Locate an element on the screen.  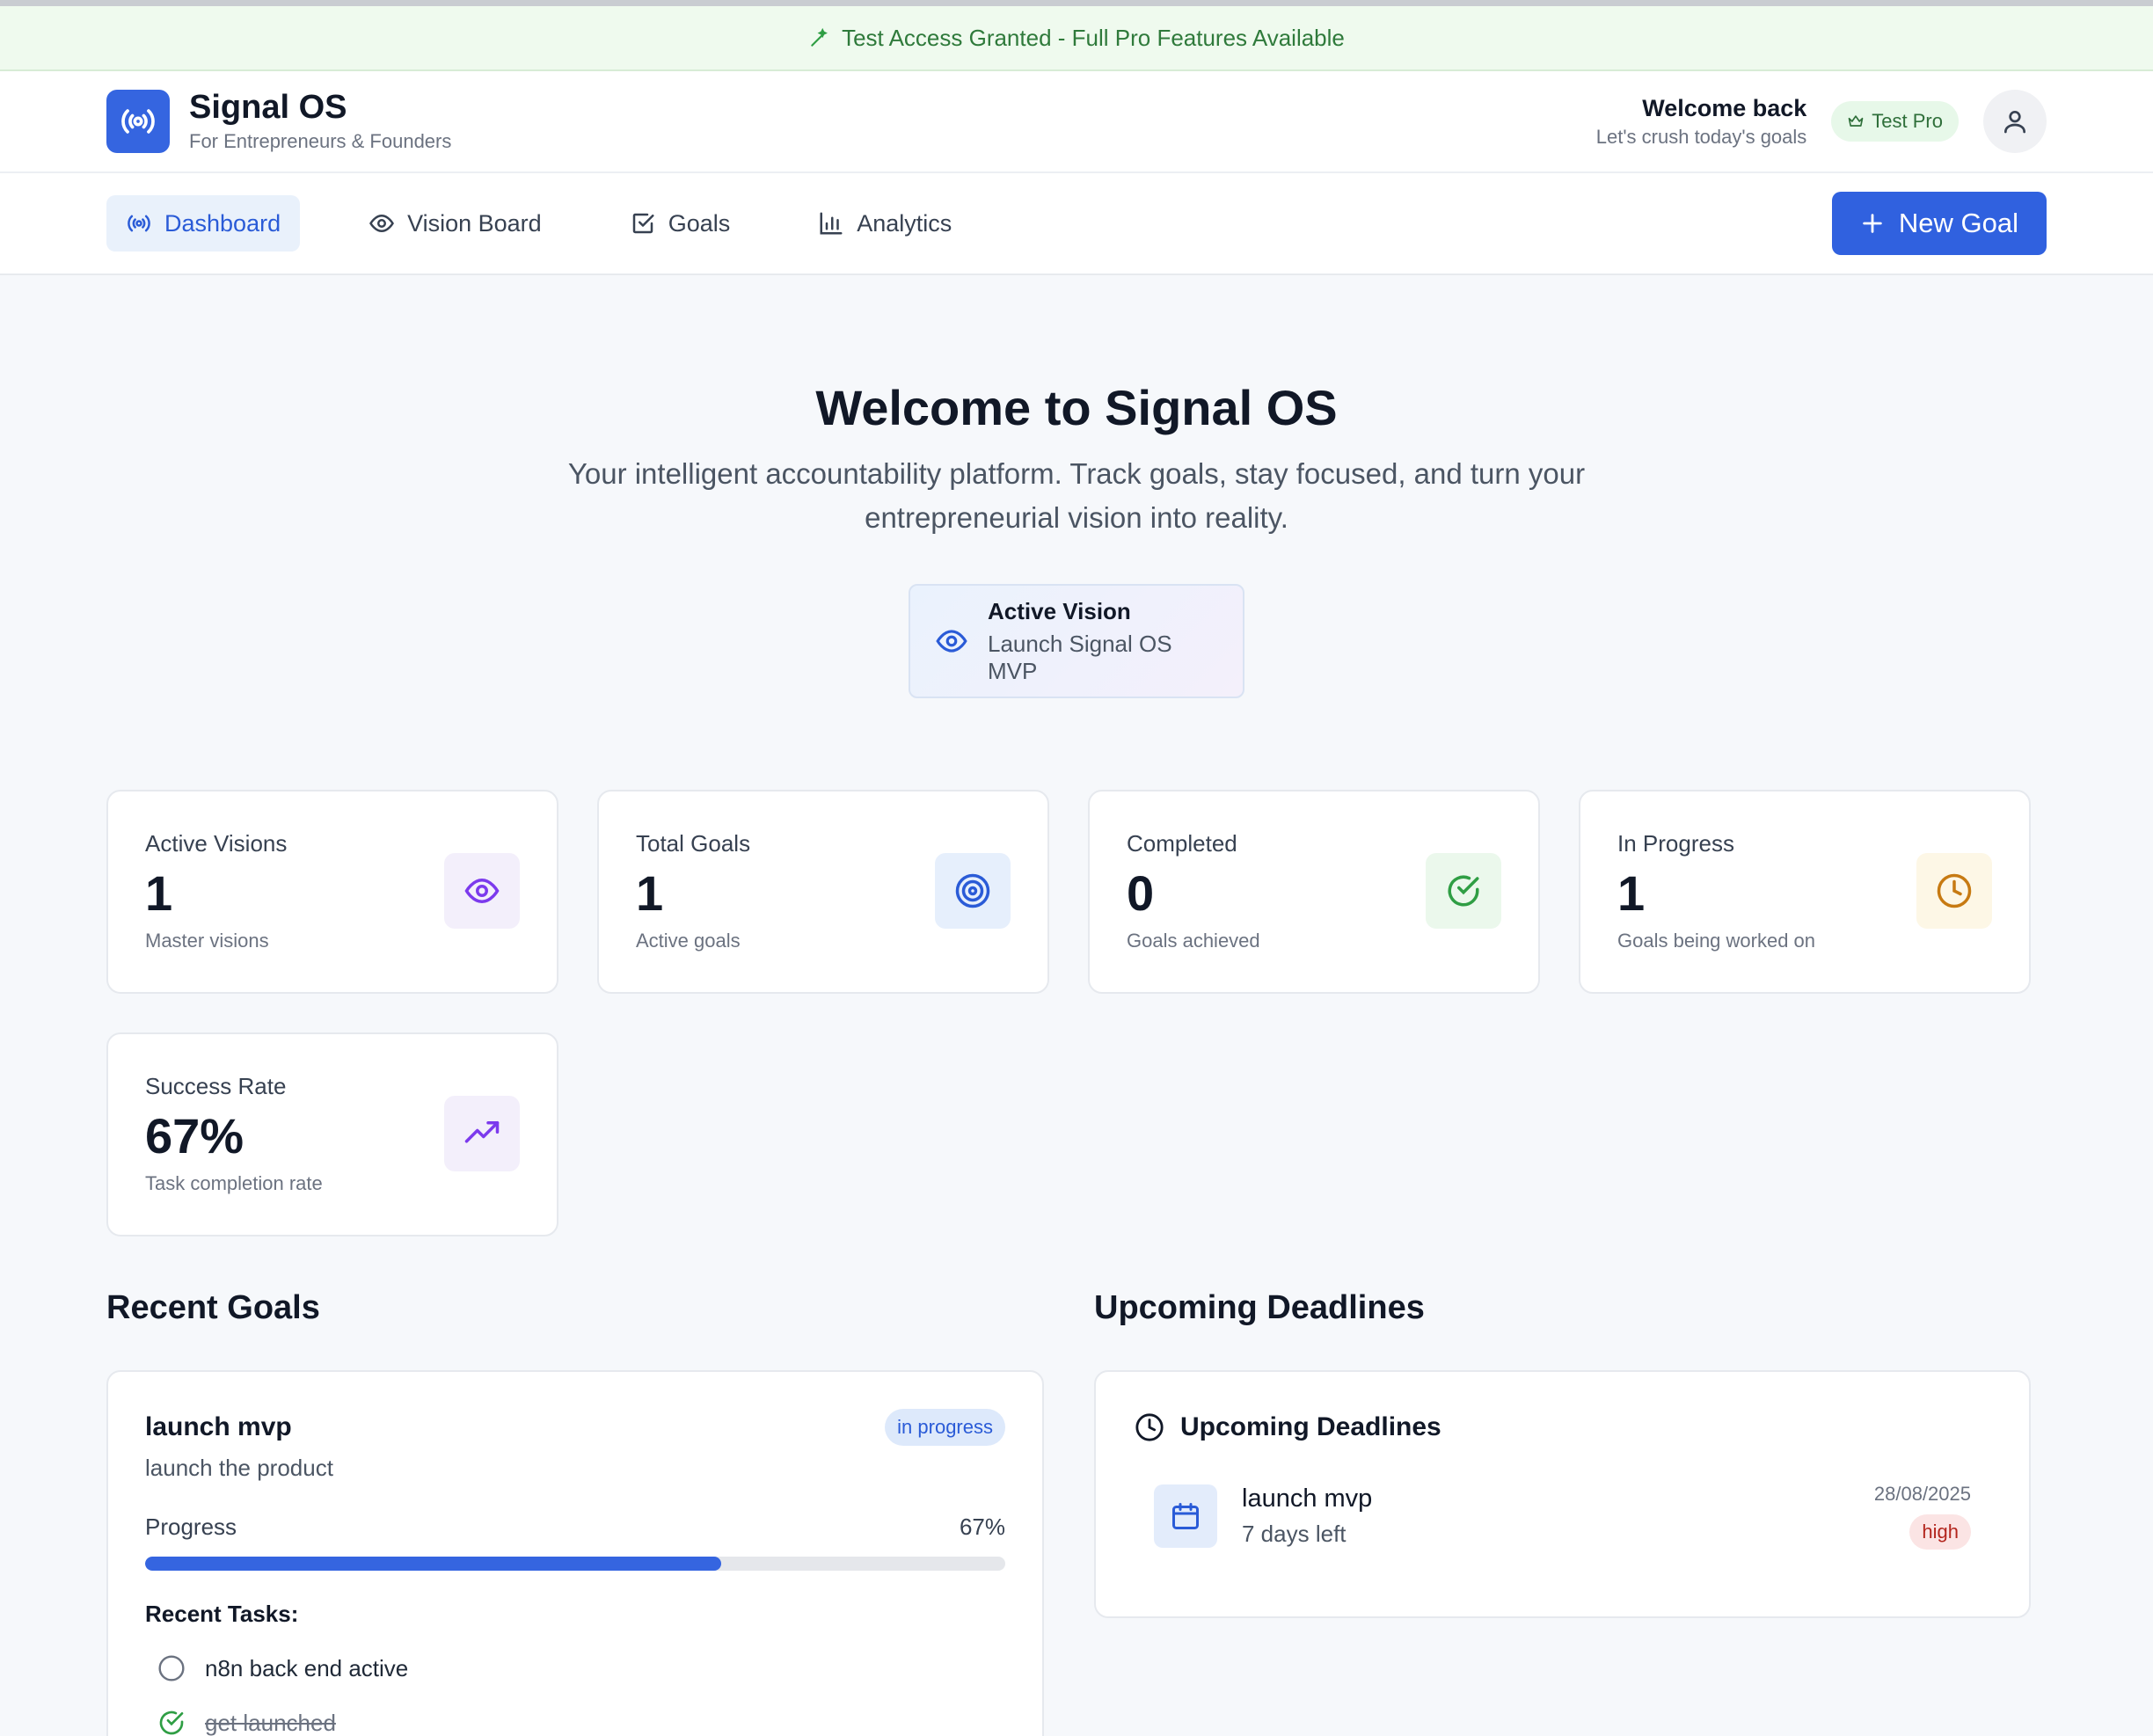
stat-card-in-progress: In Progress 1 Goals being worked on is located at coordinates (1805, 892).